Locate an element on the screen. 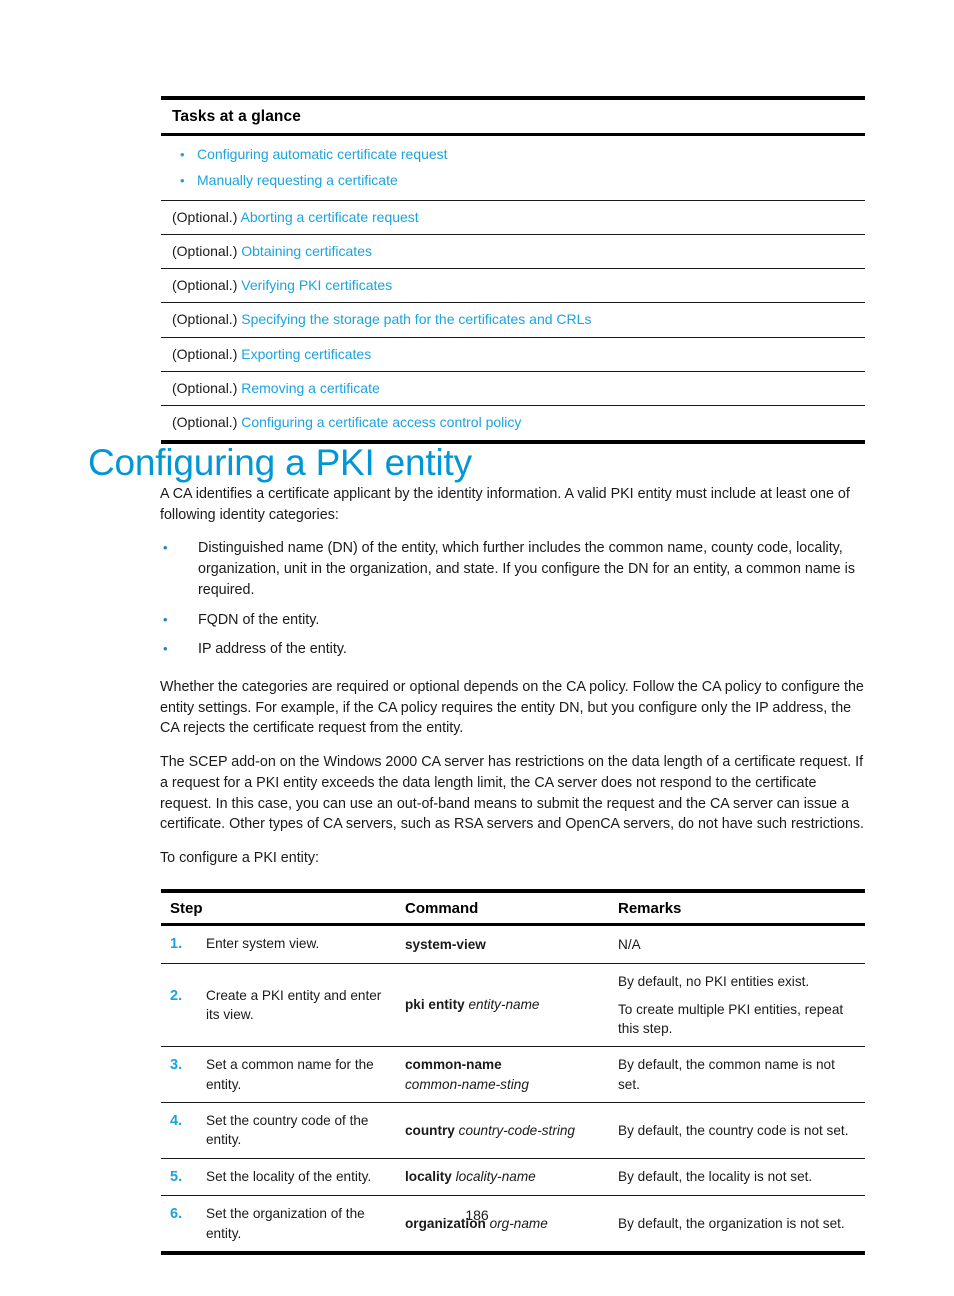 This screenshot has width=954, height=1296. cell-step: 1. Enter system view. is located at coordinates (278, 944).